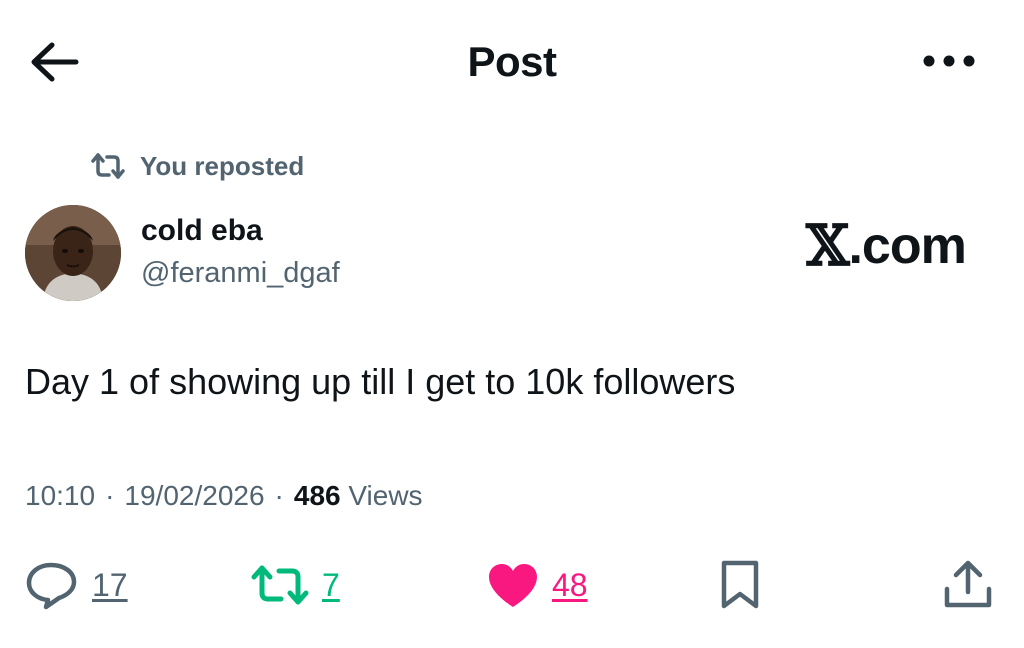 This screenshot has height=648, width=1024. What do you see at coordinates (570, 585) in the screenshot?
I see `like-count: 48` at bounding box center [570, 585].